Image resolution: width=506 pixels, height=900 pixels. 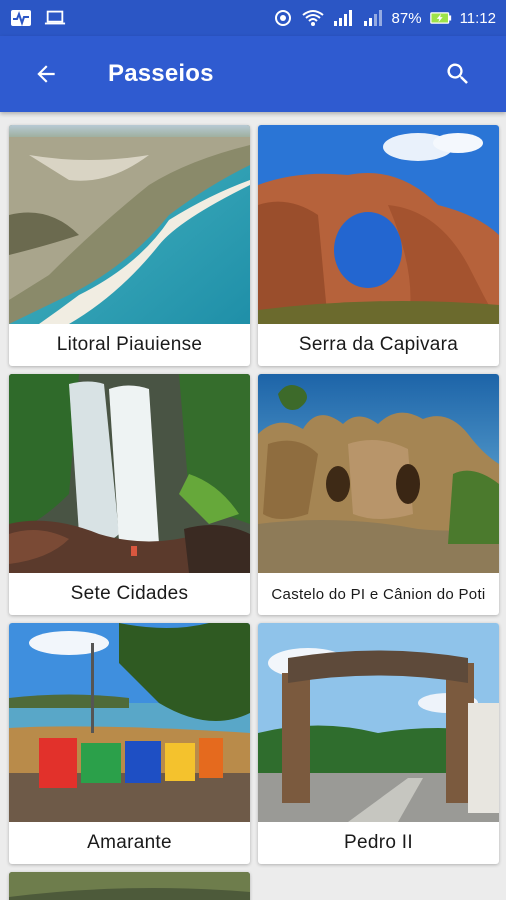 What do you see at coordinates (161, 73) in the screenshot?
I see `page-title: Passeios` at bounding box center [161, 73].